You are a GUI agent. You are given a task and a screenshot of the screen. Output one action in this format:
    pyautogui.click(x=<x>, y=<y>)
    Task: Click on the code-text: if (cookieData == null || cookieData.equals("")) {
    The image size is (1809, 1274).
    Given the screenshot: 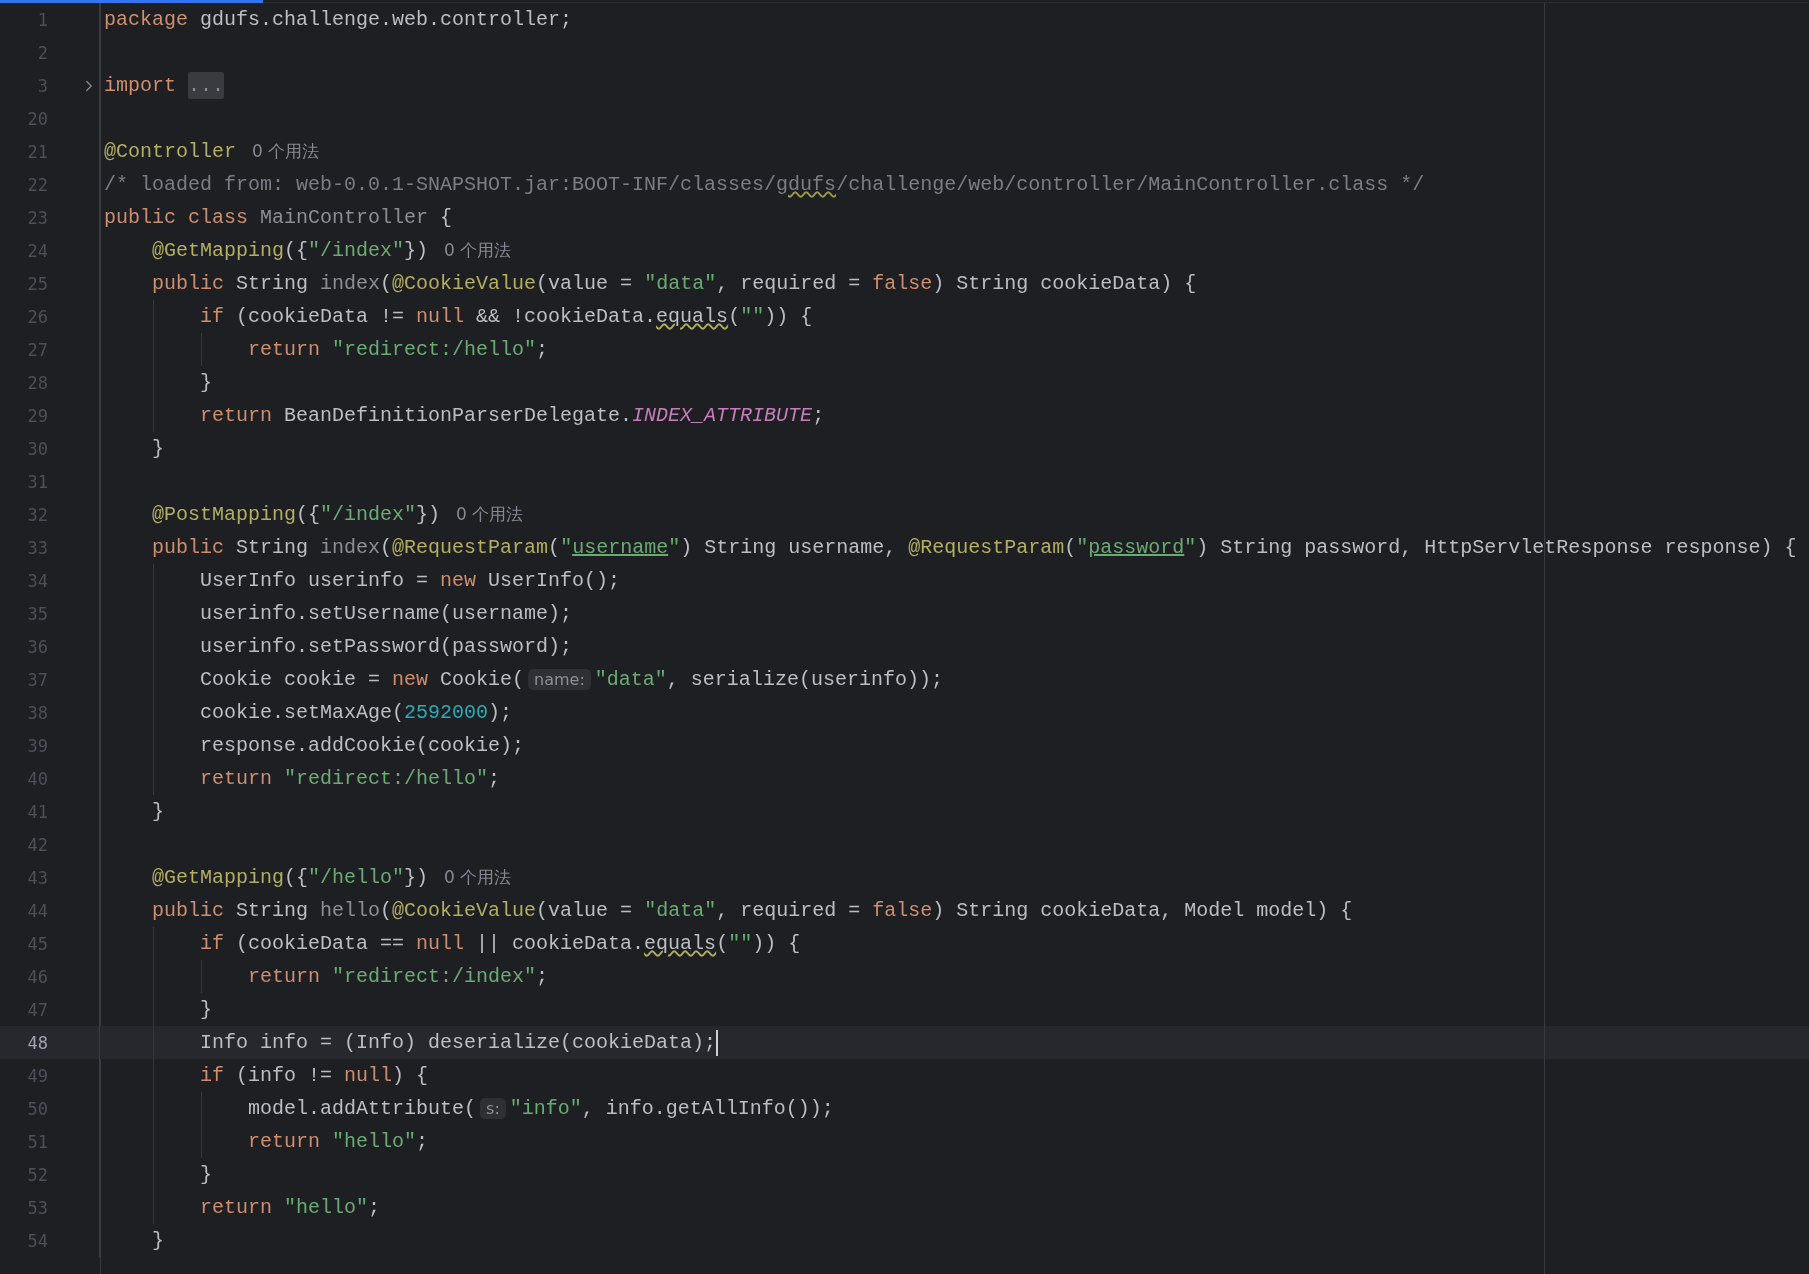 What is the action you would take?
    pyautogui.click(x=500, y=943)
    